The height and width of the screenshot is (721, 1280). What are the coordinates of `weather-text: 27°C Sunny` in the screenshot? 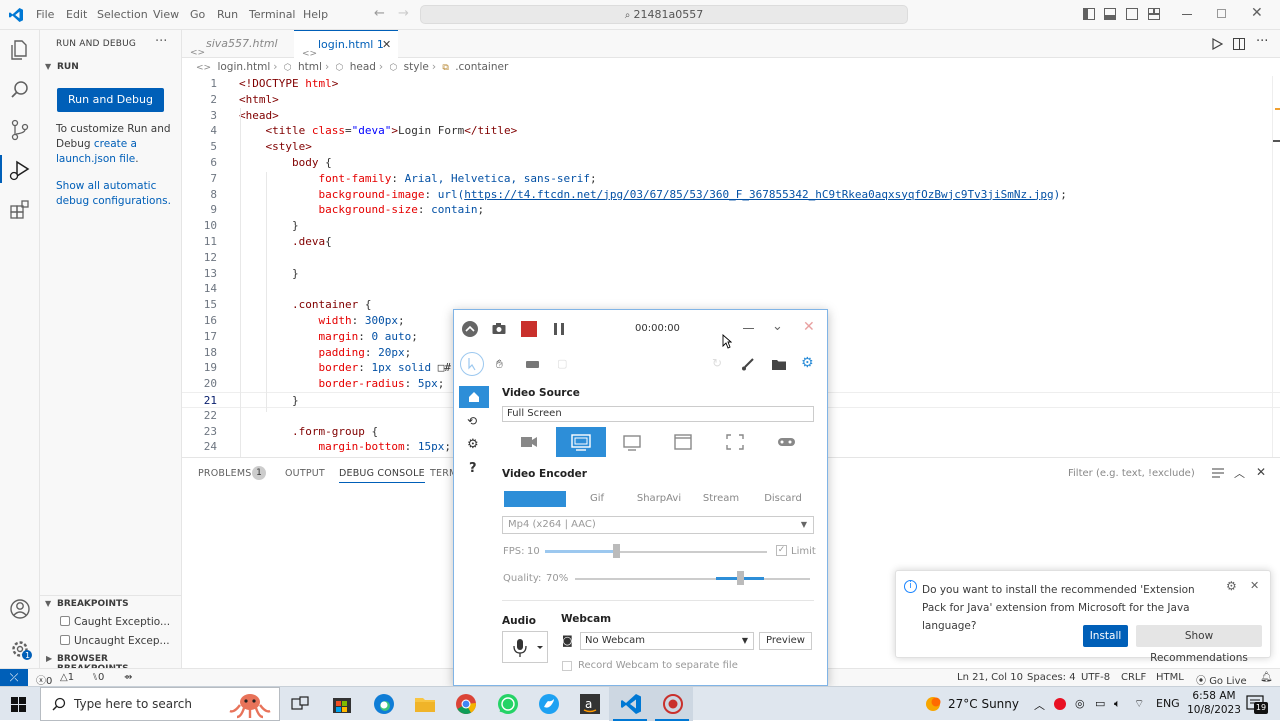 It's located at (983, 704).